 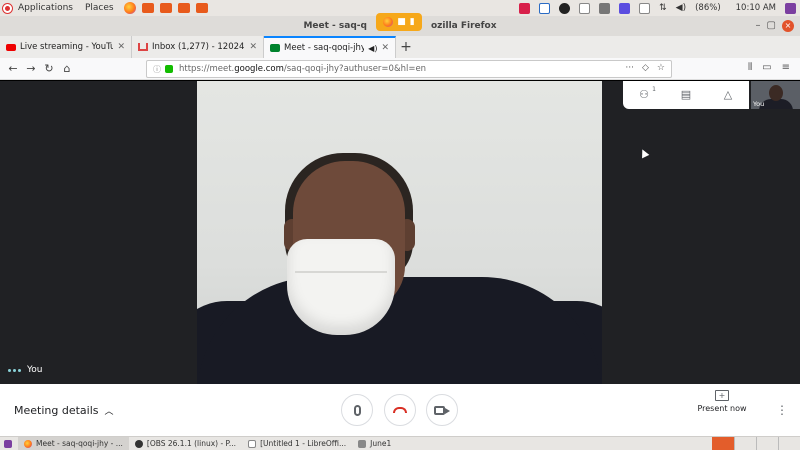 What do you see at coordinates (629, 68) in the screenshot?
I see `page-actions-icon: ···` at bounding box center [629, 68].